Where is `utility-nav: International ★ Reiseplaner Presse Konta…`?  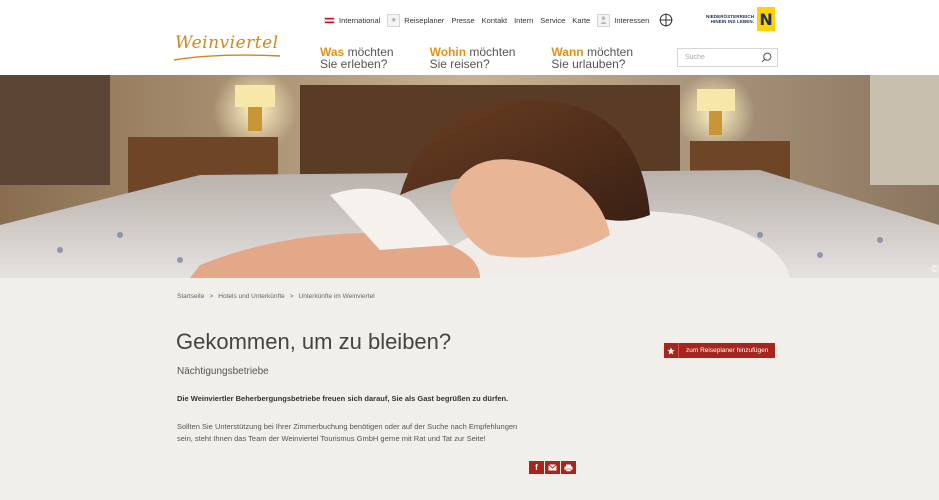 utility-nav: International ★ Reiseplaner Presse Konta… is located at coordinates (502, 20).